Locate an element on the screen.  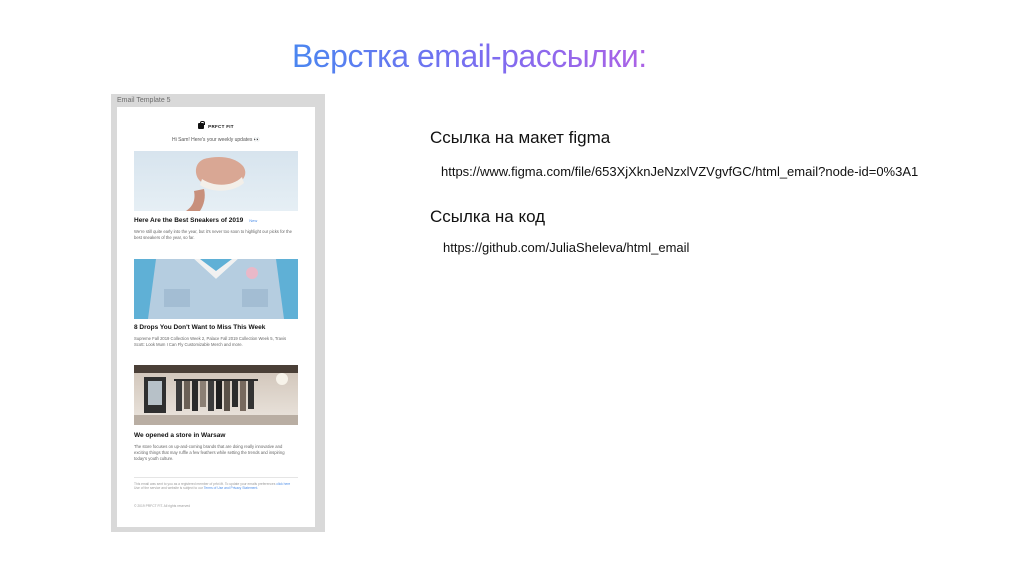
brand-name: PRFCT FIT is located at coordinates (221, 126).